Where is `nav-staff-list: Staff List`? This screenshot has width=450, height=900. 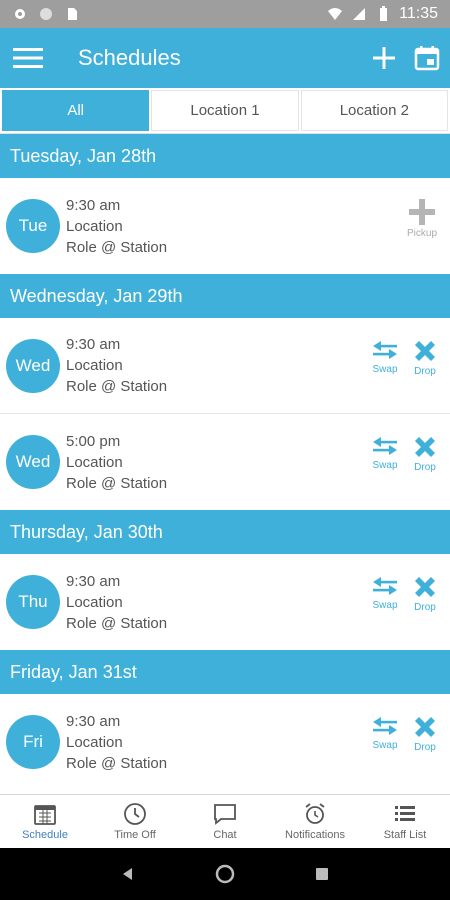
nav-staff-list: Staff List is located at coordinates (405, 821).